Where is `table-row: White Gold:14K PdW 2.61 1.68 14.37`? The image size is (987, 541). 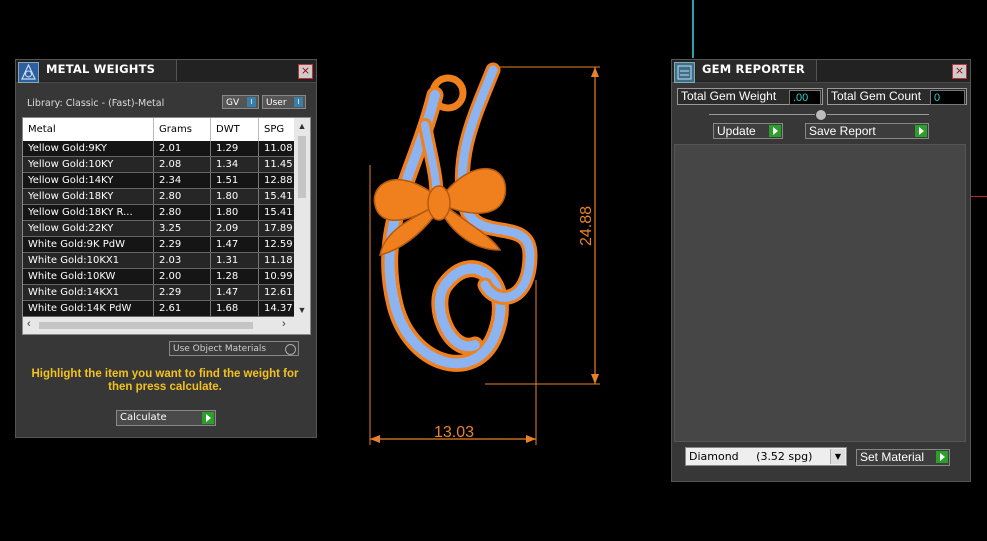
table-row: White Gold:14K PdW 2.61 1.68 14.37 is located at coordinates (166, 308).